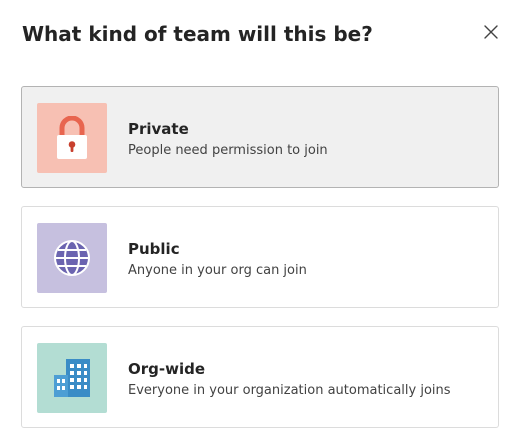  I want to click on option-title: Public, so click(154, 249).